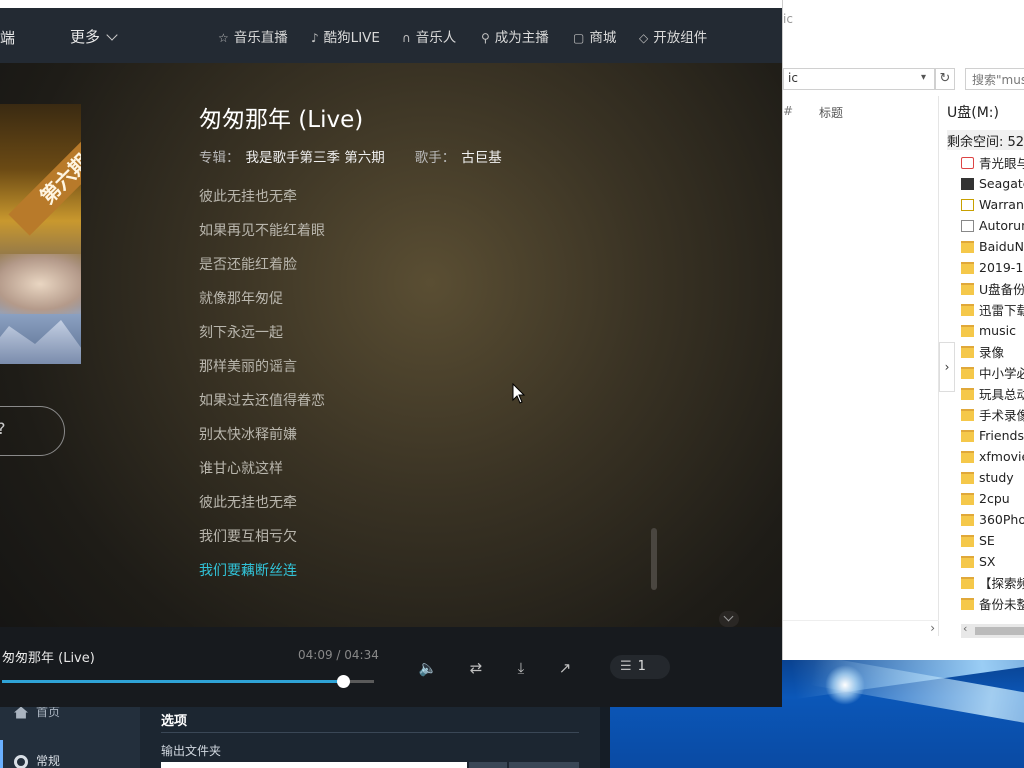  What do you see at coordinates (903, 19) in the screenshot?
I see `explorer-titlebar: ic` at bounding box center [903, 19].